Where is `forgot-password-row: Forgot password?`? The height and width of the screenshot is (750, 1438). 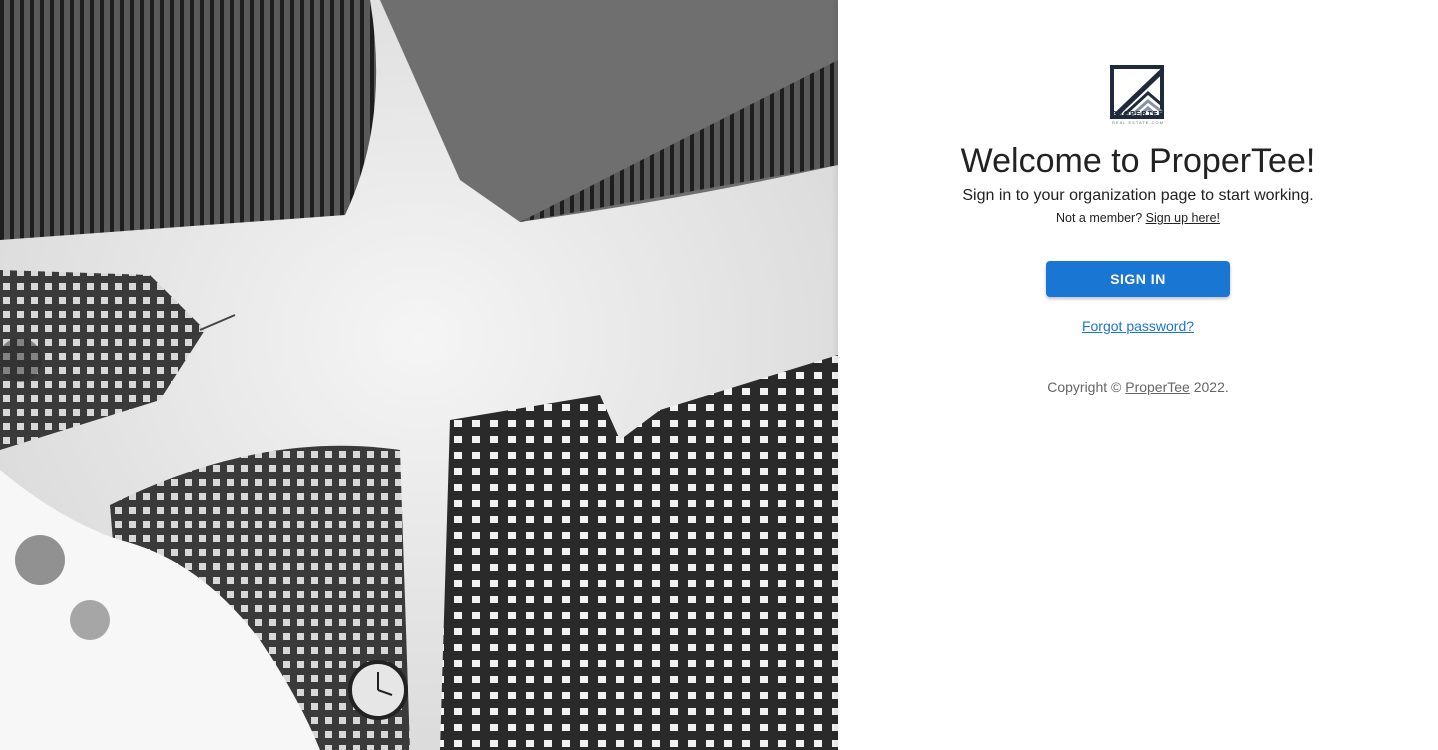 forgot-password-row: Forgot password? is located at coordinates (1138, 326).